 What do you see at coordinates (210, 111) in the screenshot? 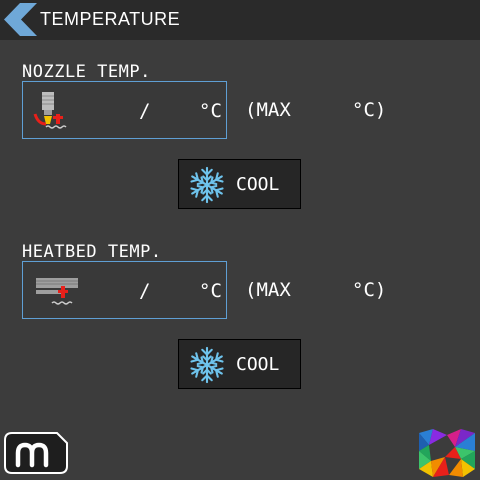
I see `nozzle-unit: °C` at bounding box center [210, 111].